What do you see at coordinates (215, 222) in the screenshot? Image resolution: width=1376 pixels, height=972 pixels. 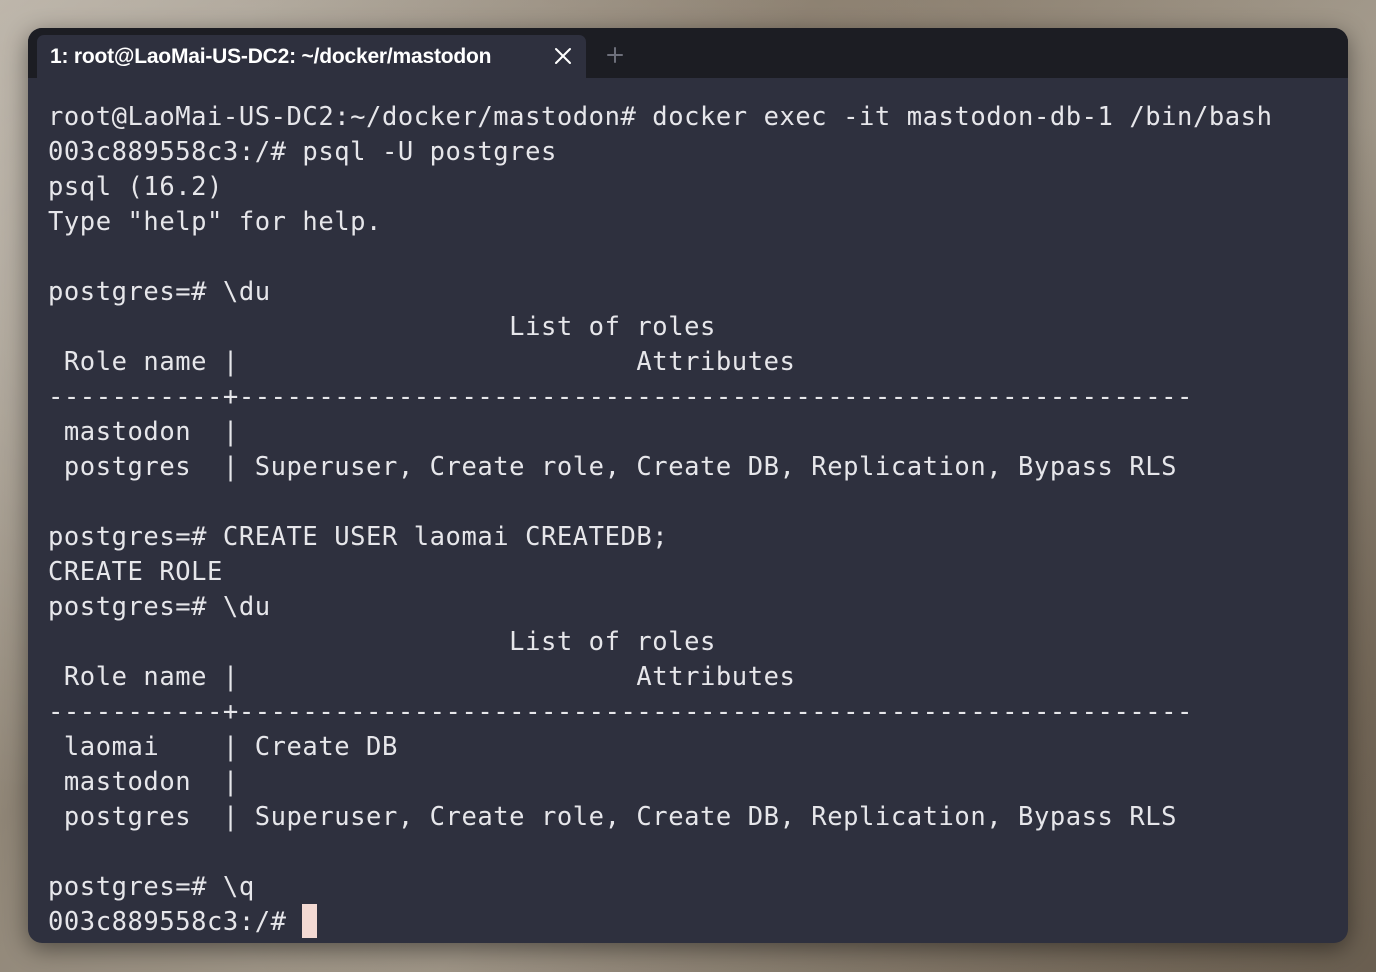 I see `terminal-line: Type "help" for help.` at bounding box center [215, 222].